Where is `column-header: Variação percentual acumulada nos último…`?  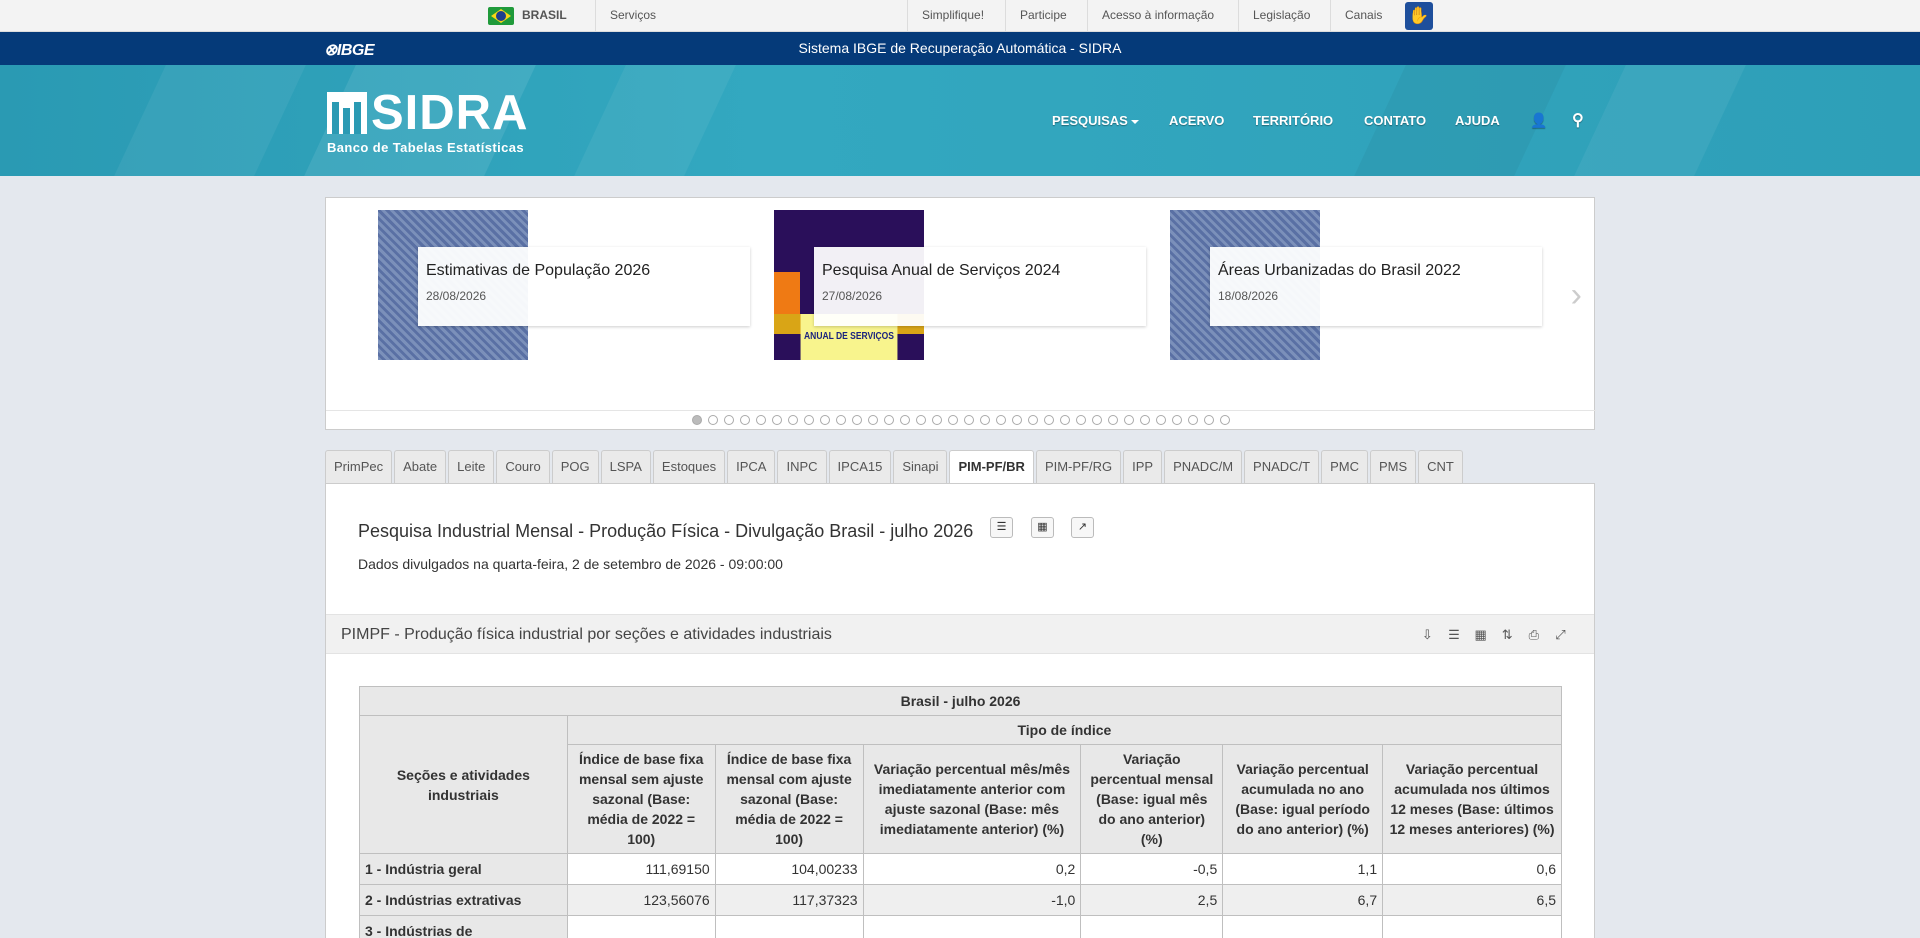 column-header: Variação percentual acumulada nos último… is located at coordinates (1472, 799).